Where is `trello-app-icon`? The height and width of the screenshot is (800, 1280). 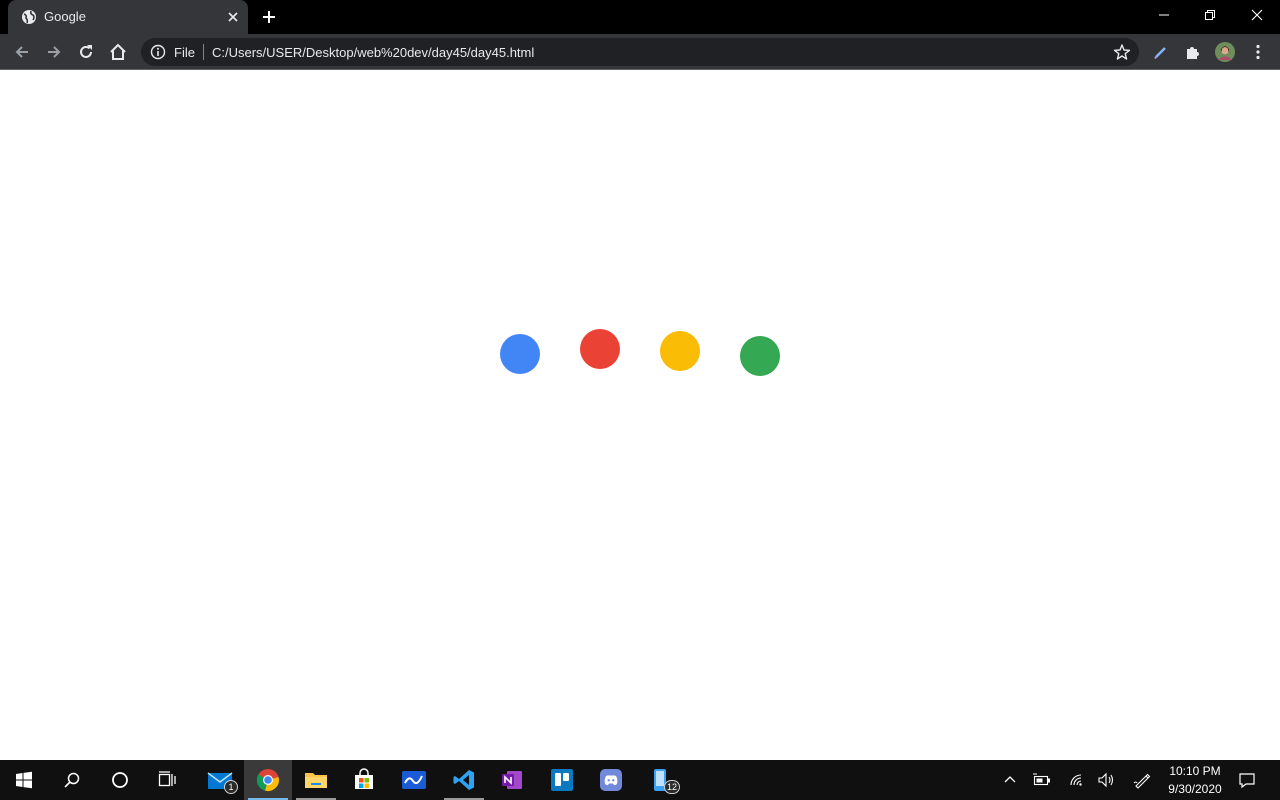
trello-app-icon is located at coordinates (562, 780).